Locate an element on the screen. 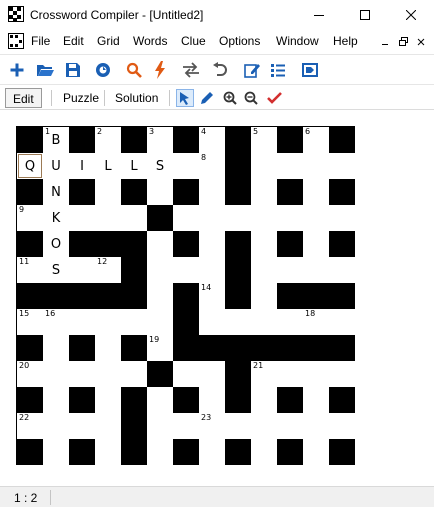 The height and width of the screenshot is (507, 434). grid-cell: N is located at coordinates (56, 192).